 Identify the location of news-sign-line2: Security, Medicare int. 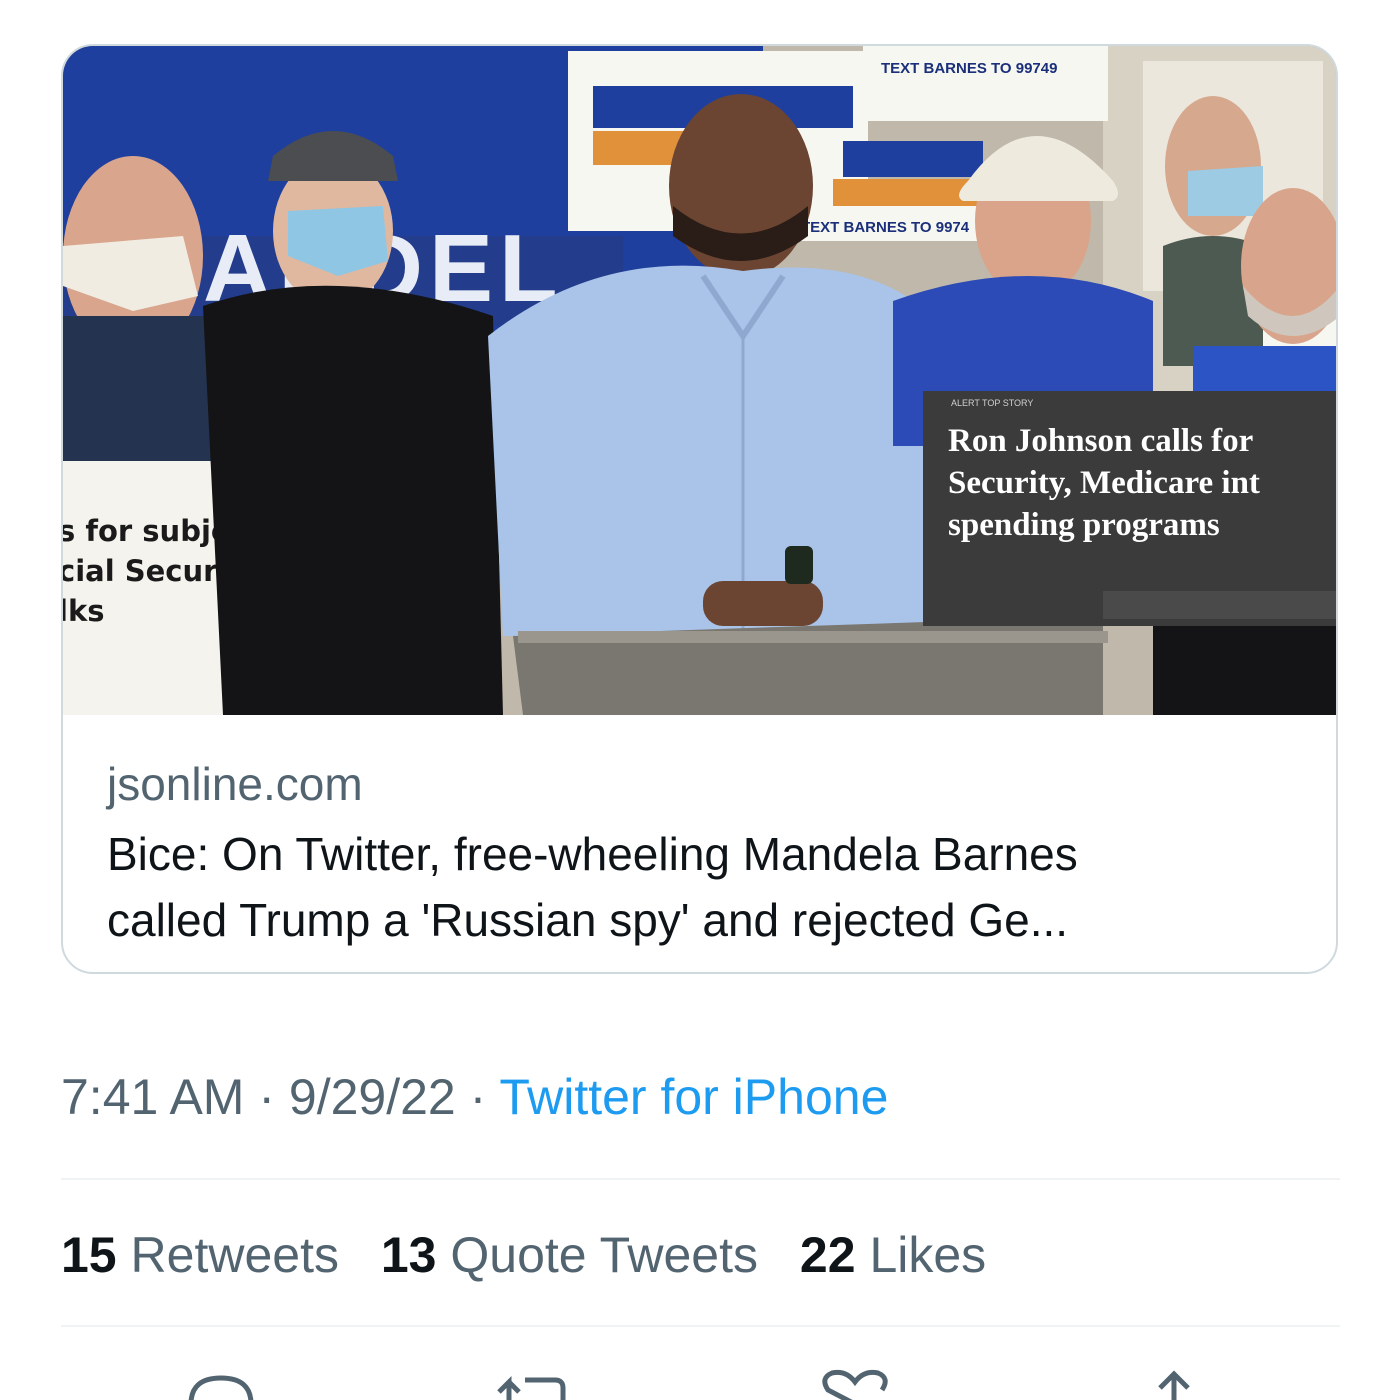
(1104, 483).